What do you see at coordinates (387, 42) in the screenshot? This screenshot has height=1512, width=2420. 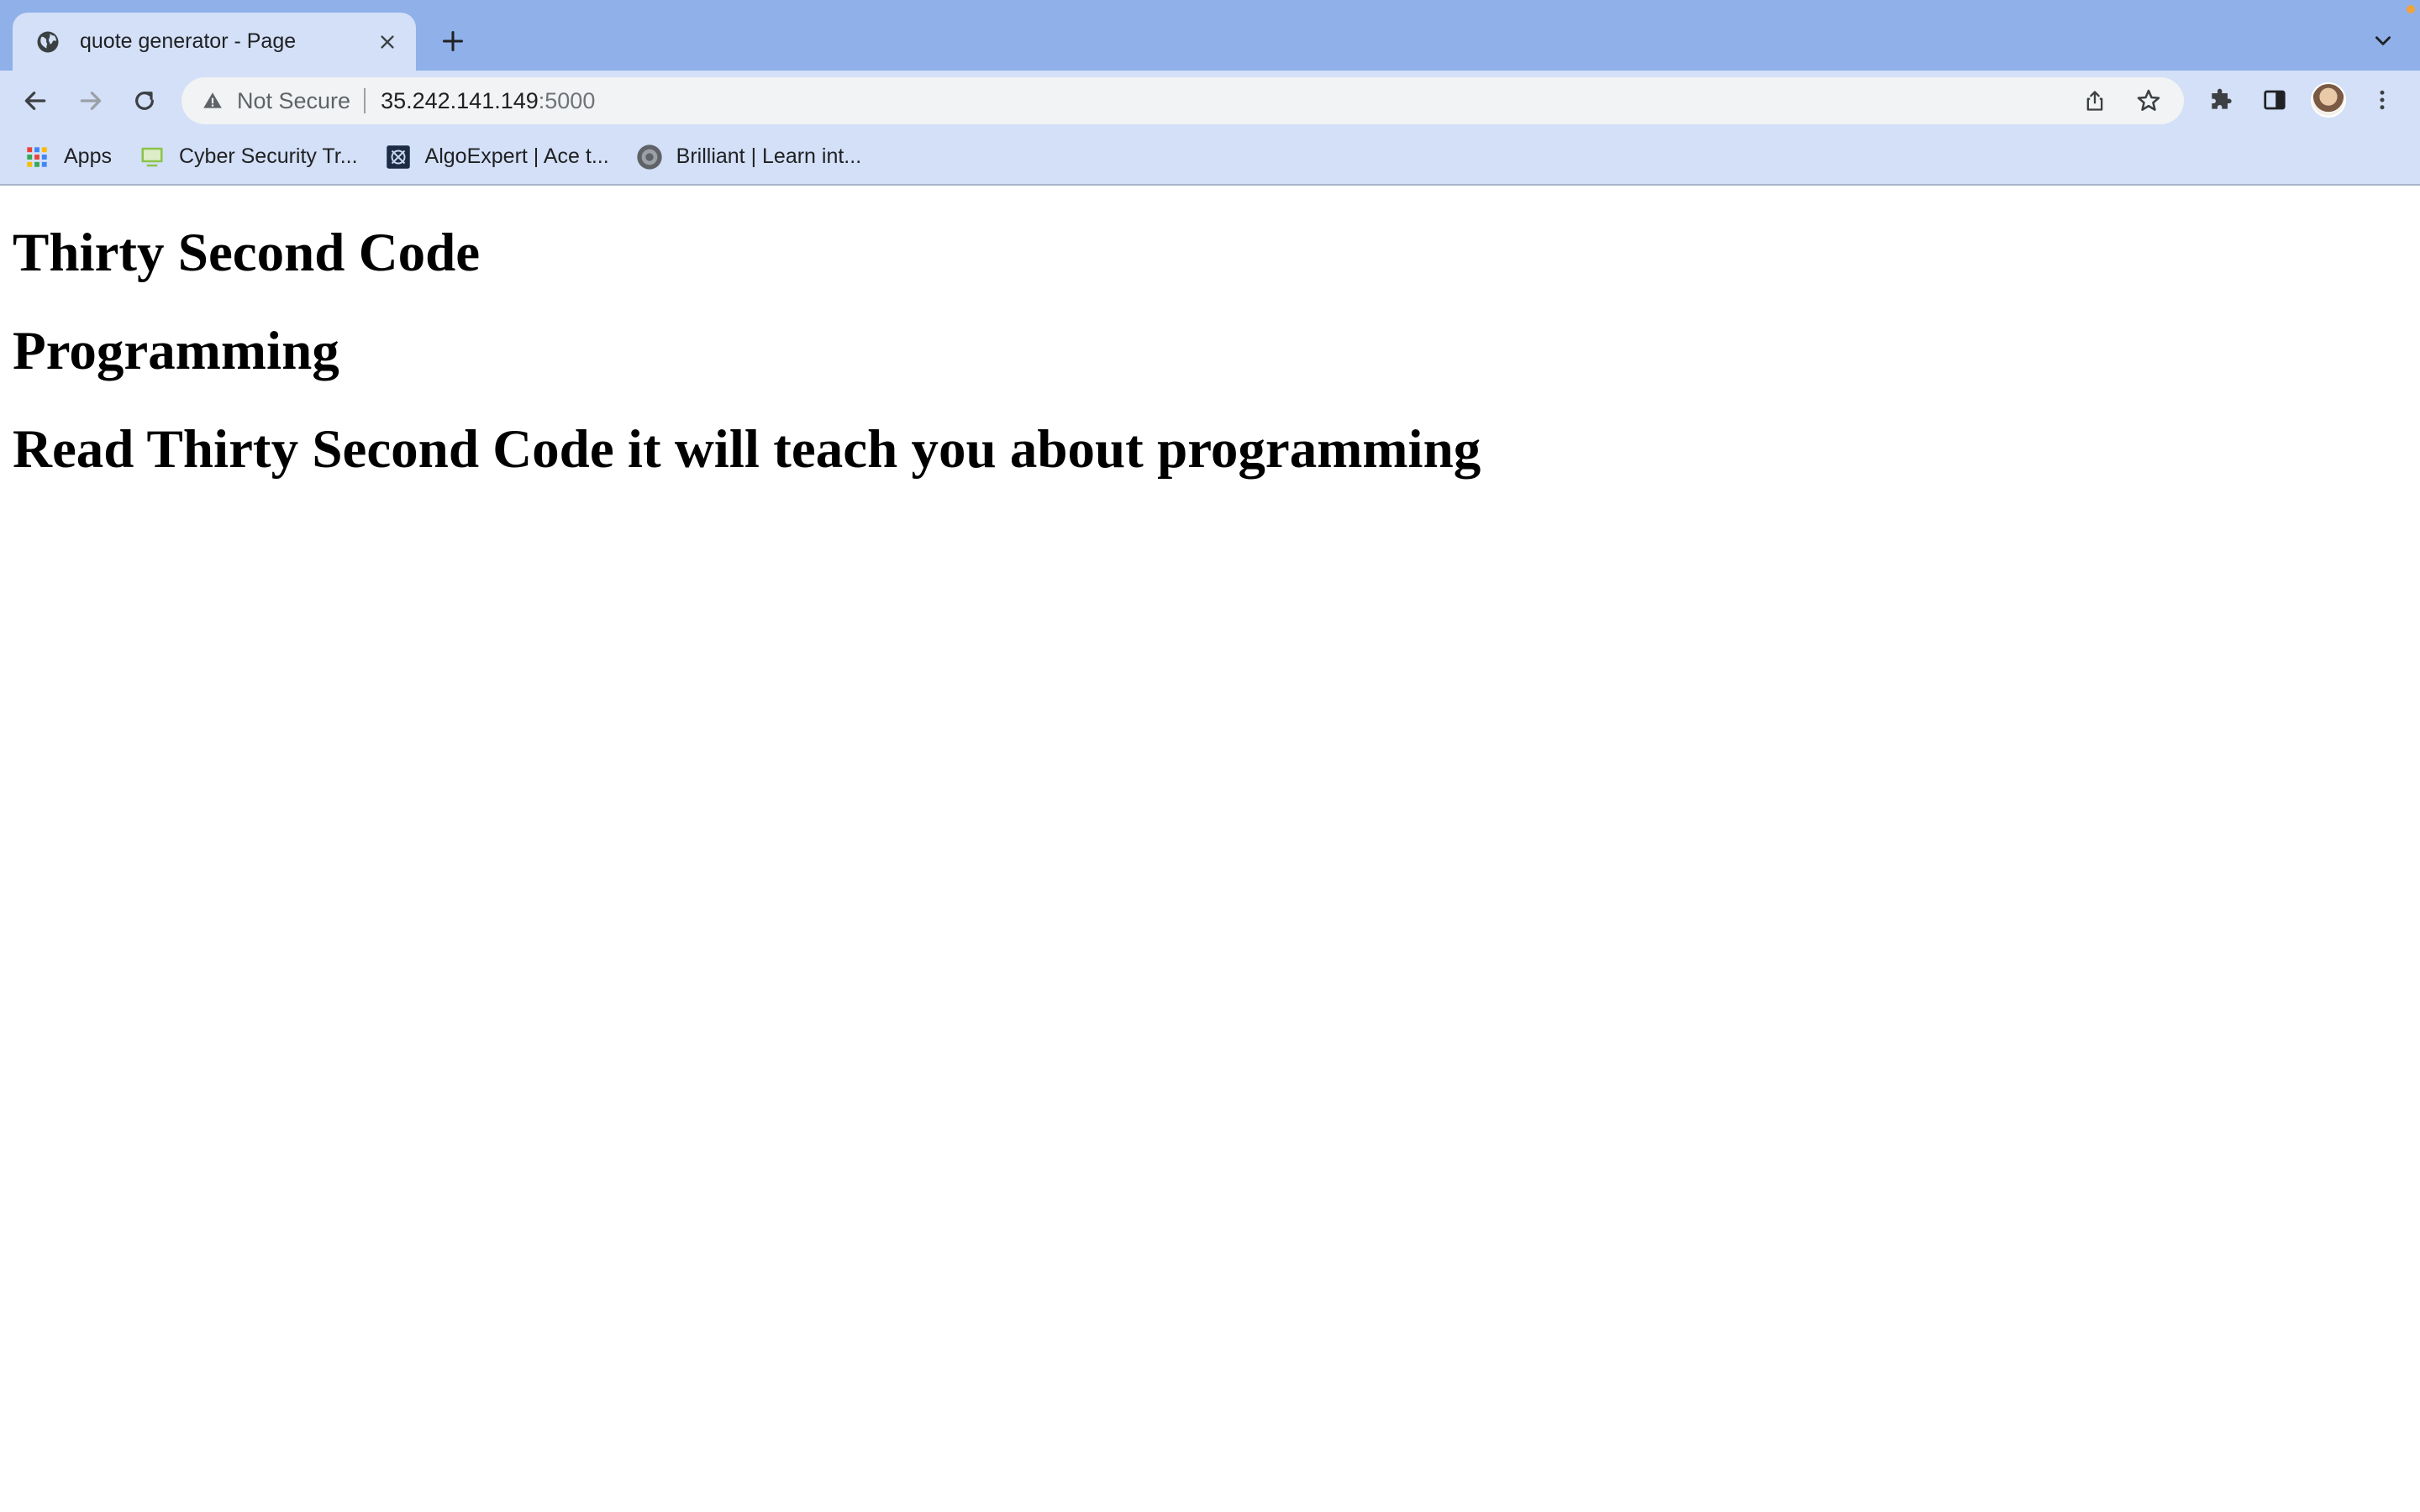 I see `close-tab-icon` at bounding box center [387, 42].